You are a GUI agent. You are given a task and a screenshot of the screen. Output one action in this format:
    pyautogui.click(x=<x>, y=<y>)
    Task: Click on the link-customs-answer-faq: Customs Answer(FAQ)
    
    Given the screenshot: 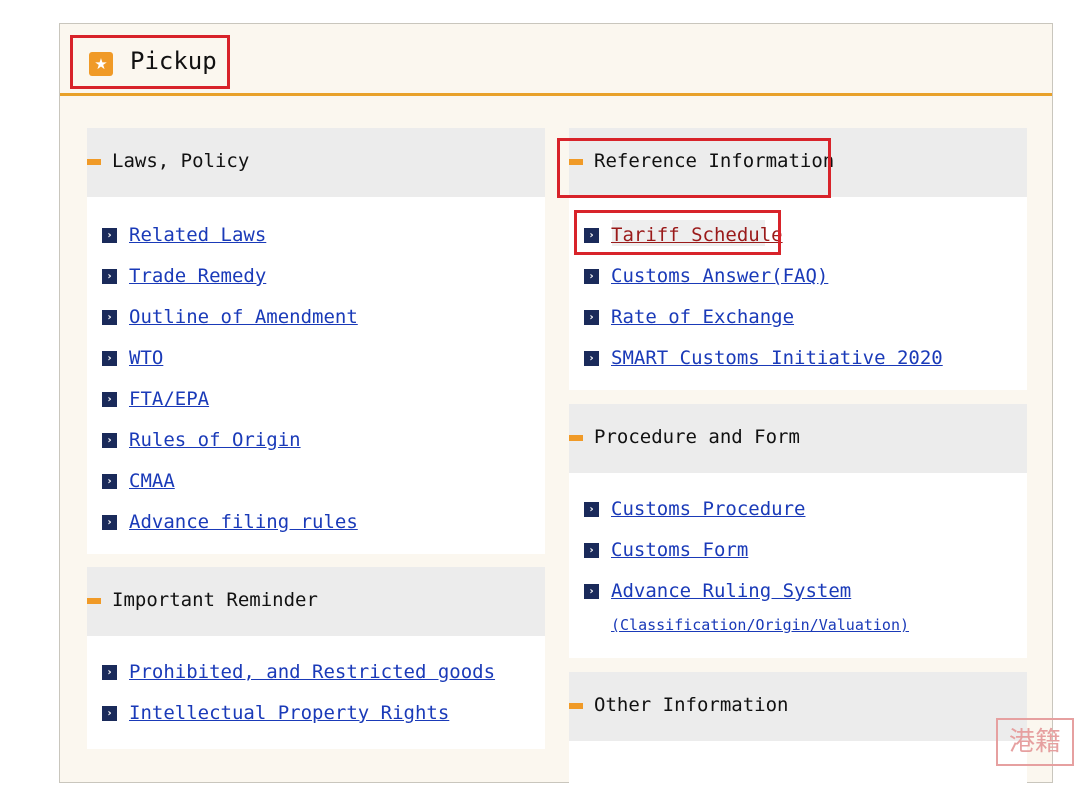 What is the action you would take?
    pyautogui.click(x=719, y=276)
    